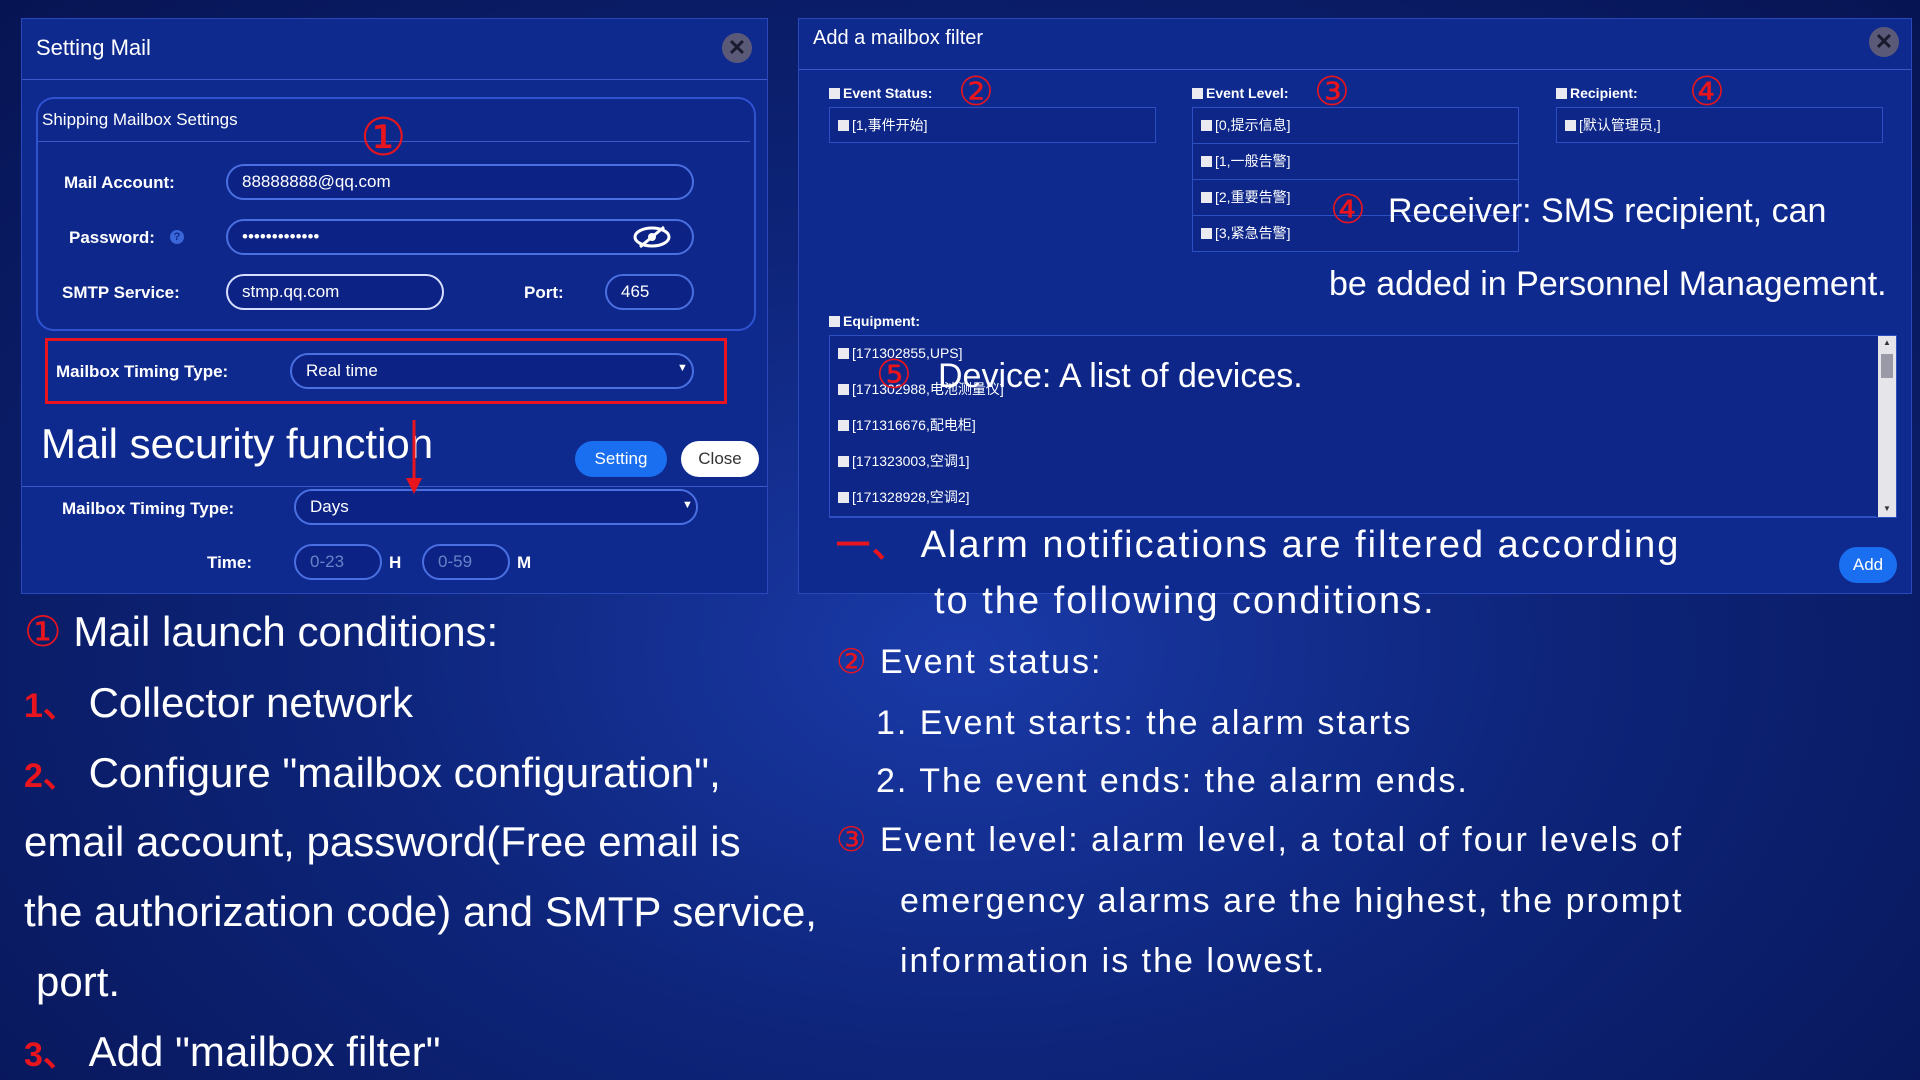  Describe the element at coordinates (78, 981) in the screenshot. I see `launch-item-2-cont: port.` at that location.